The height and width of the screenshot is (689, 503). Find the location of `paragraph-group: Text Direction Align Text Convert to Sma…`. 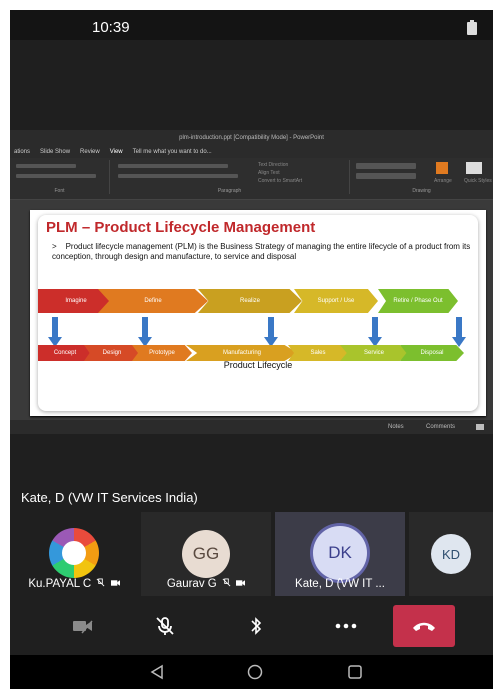

paragraph-group: Text Direction Align Text Convert to Sma… is located at coordinates (230, 177).